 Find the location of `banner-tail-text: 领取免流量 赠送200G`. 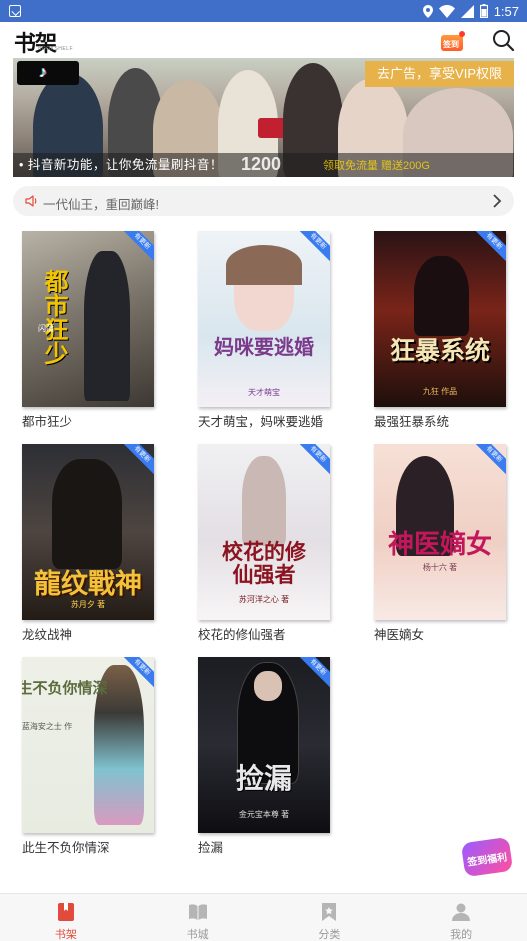

banner-tail-text: 领取免流量 赠送200G is located at coordinates (376, 166).